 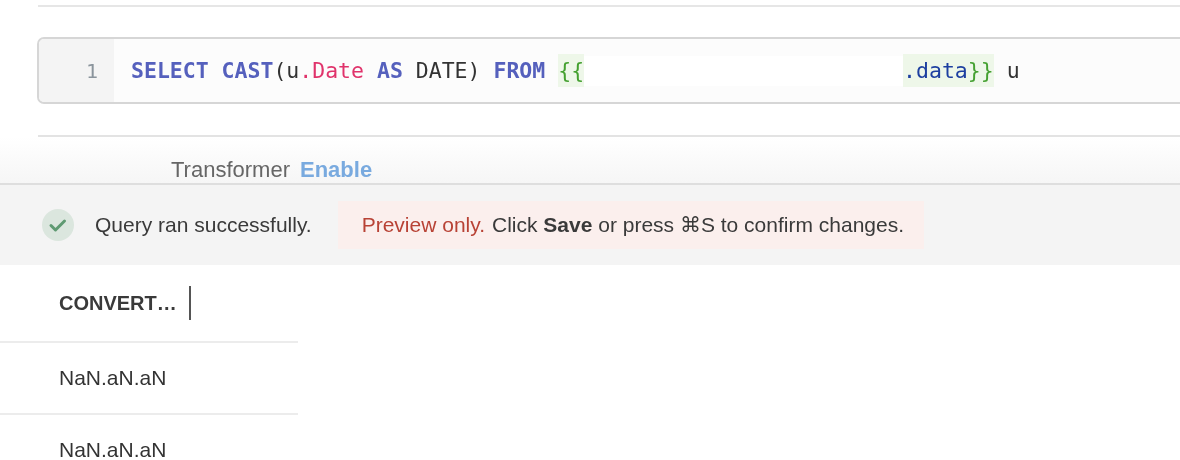 What do you see at coordinates (170, 70) in the screenshot?
I see `code-token: SELECT` at bounding box center [170, 70].